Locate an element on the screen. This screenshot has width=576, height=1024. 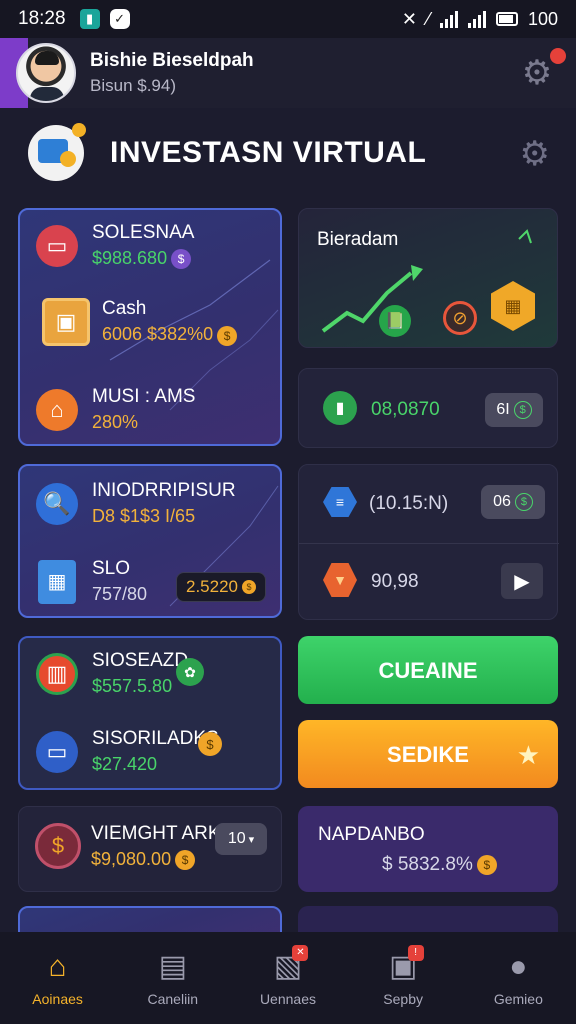
title-bar: INVESTASN VIRTUAL ⚙ is located at coordinates (288, 153).